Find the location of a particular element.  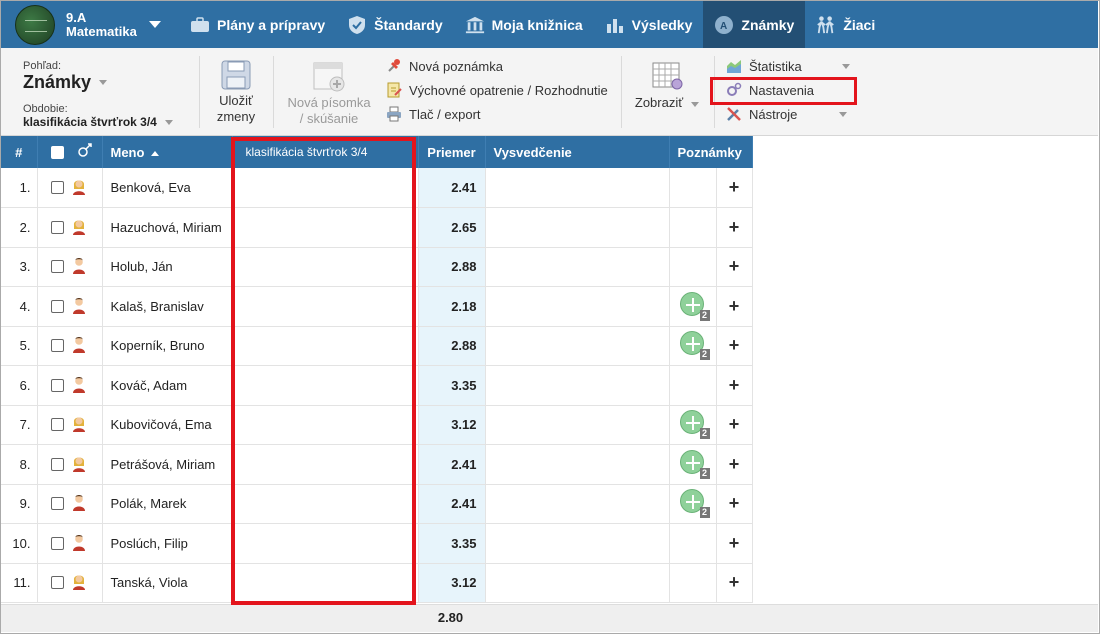

tools-button: Nástroje is located at coordinates (787, 114).